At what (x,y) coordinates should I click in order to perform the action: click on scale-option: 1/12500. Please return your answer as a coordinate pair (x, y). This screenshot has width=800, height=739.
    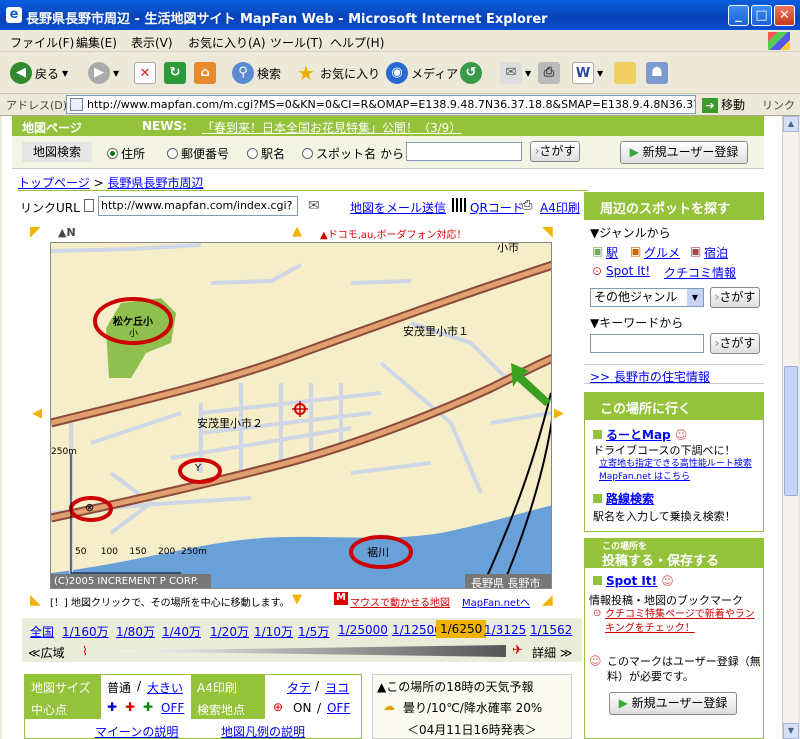
    Looking at the image, I should click on (417, 630).